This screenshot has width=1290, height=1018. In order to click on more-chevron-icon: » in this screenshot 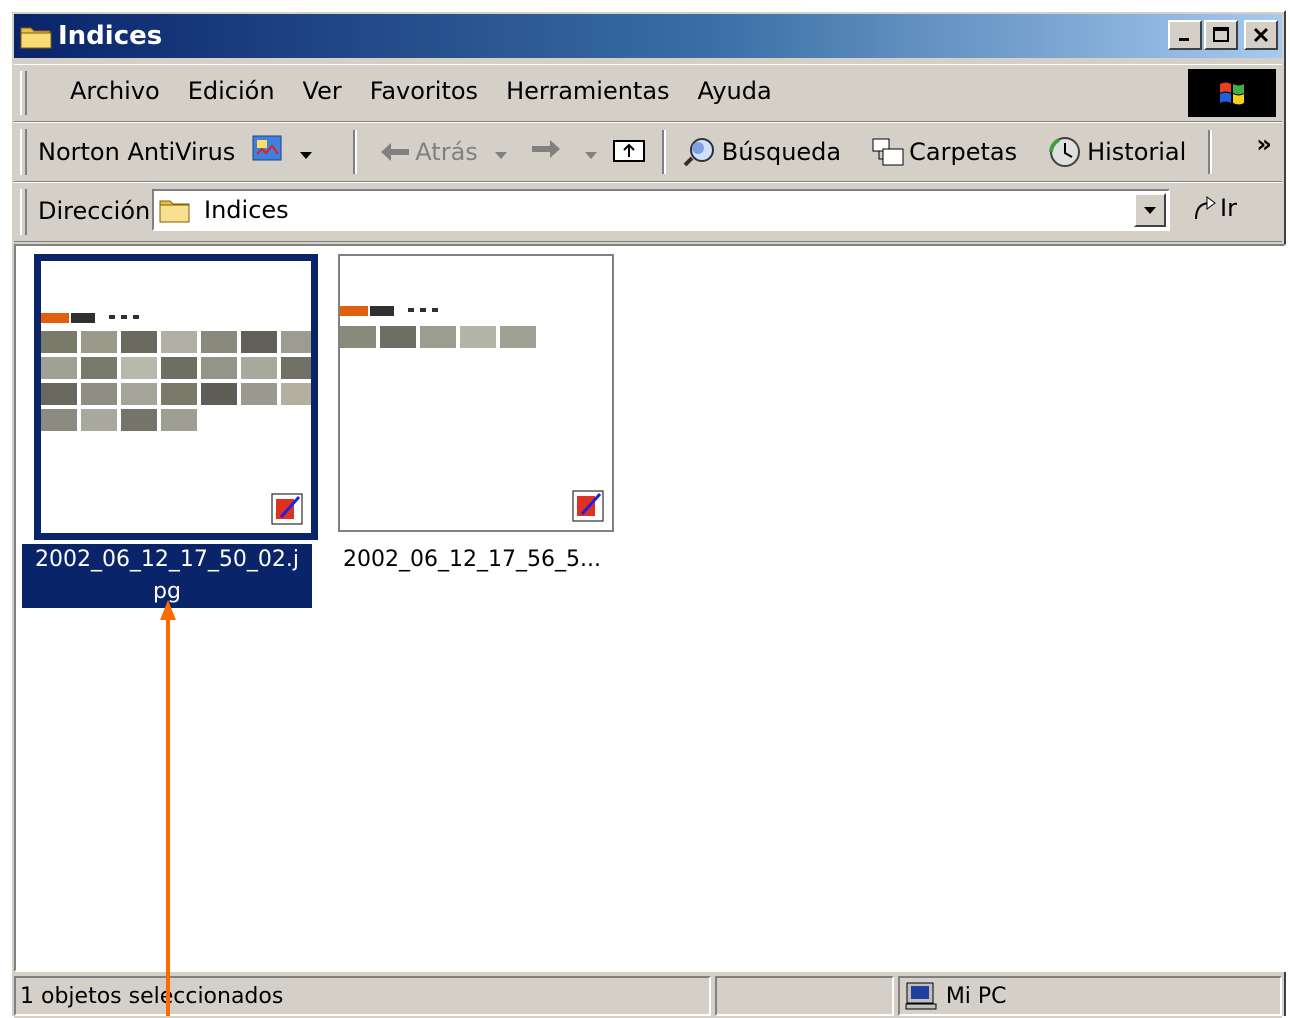, I will do `click(1264, 144)`.